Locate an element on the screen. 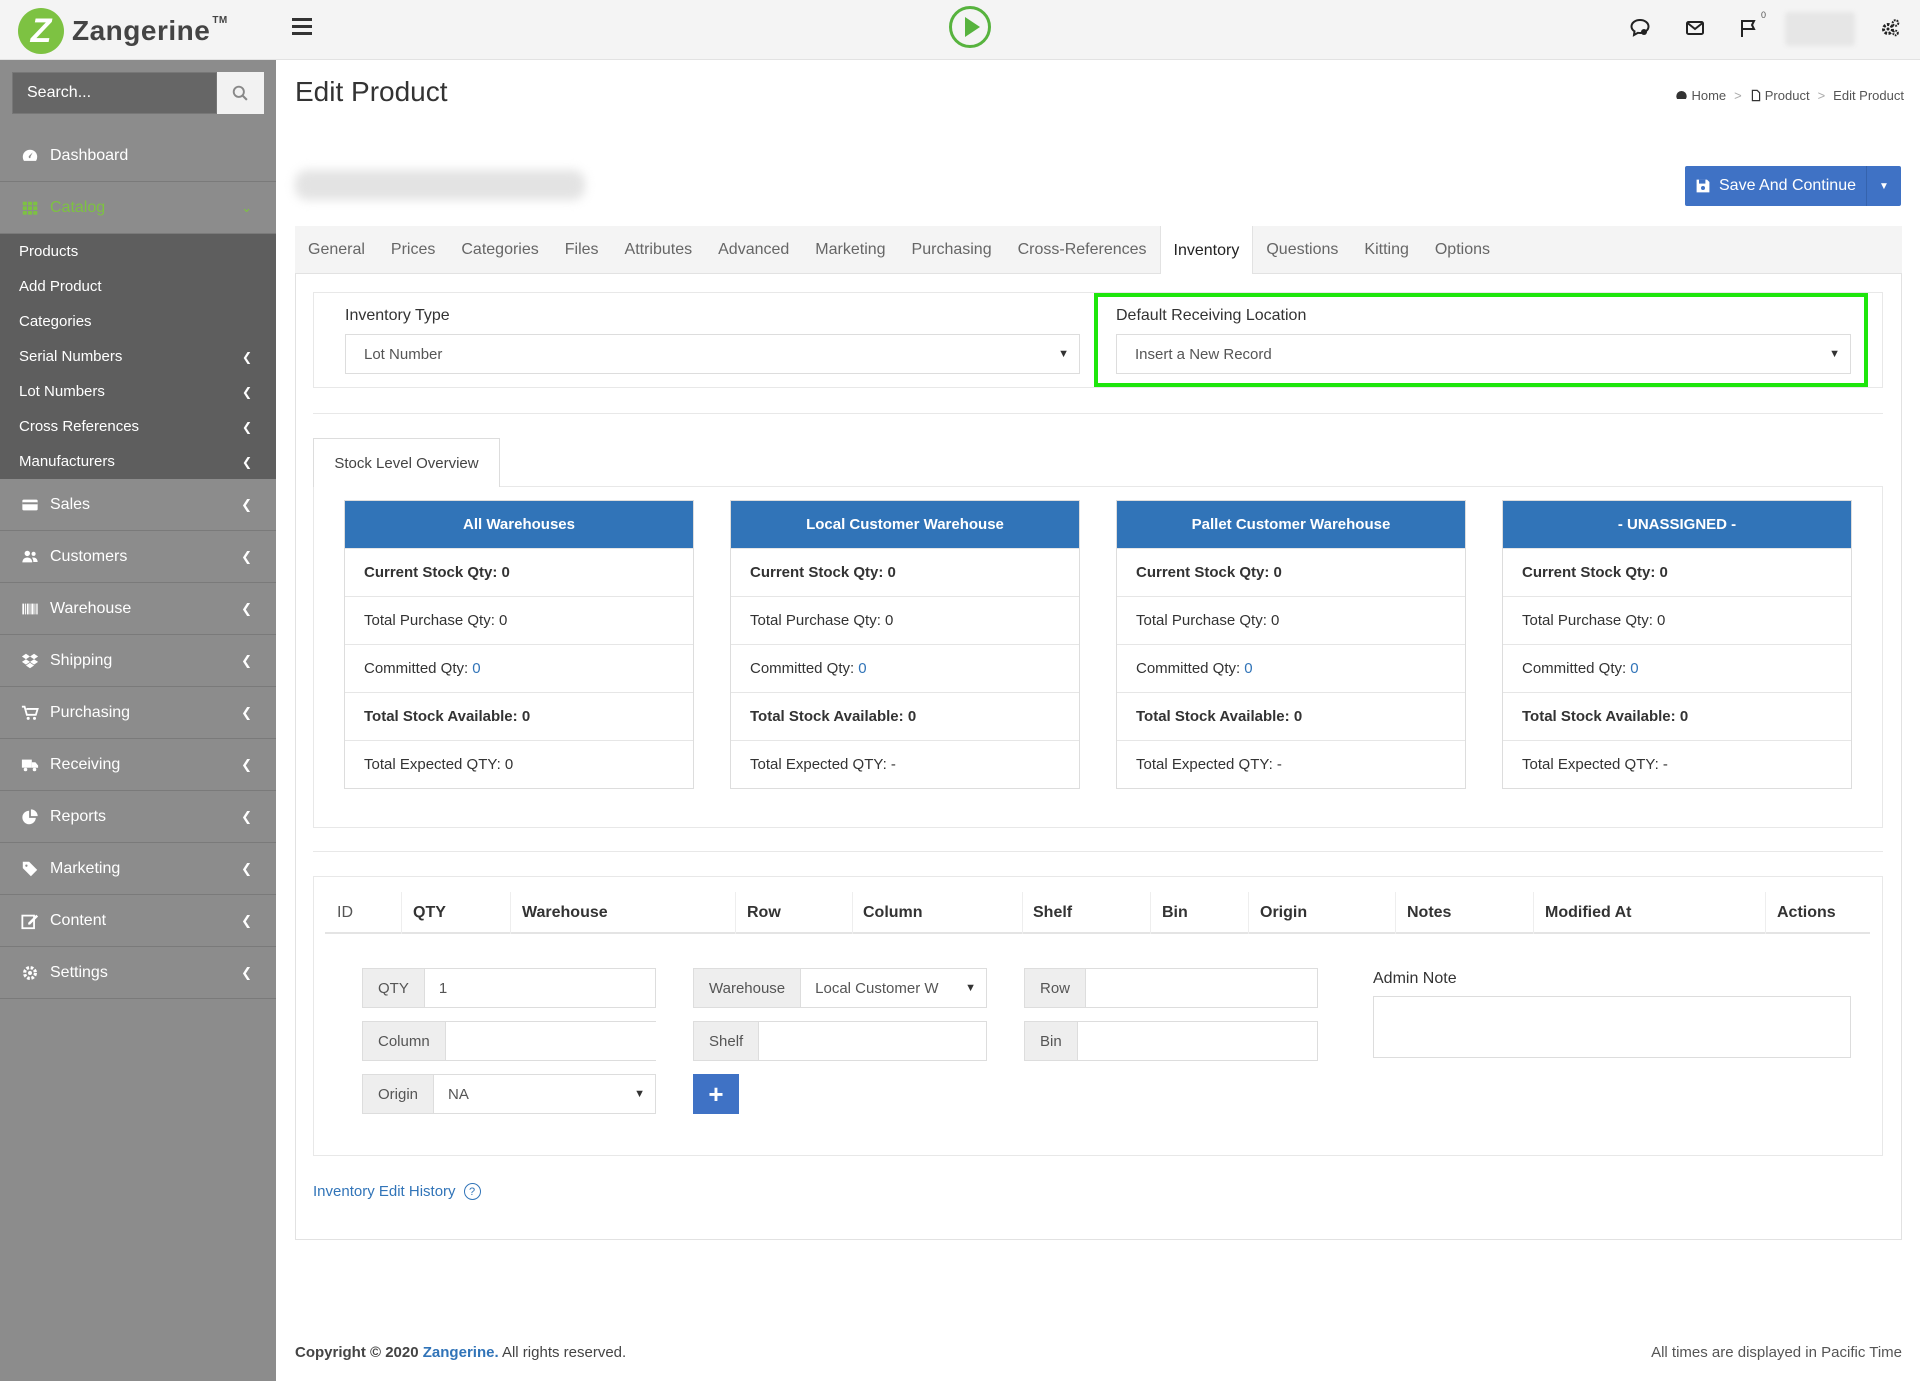 This screenshot has height=1381, width=1920. sidebar-sub-products: Products is located at coordinates (138, 251).